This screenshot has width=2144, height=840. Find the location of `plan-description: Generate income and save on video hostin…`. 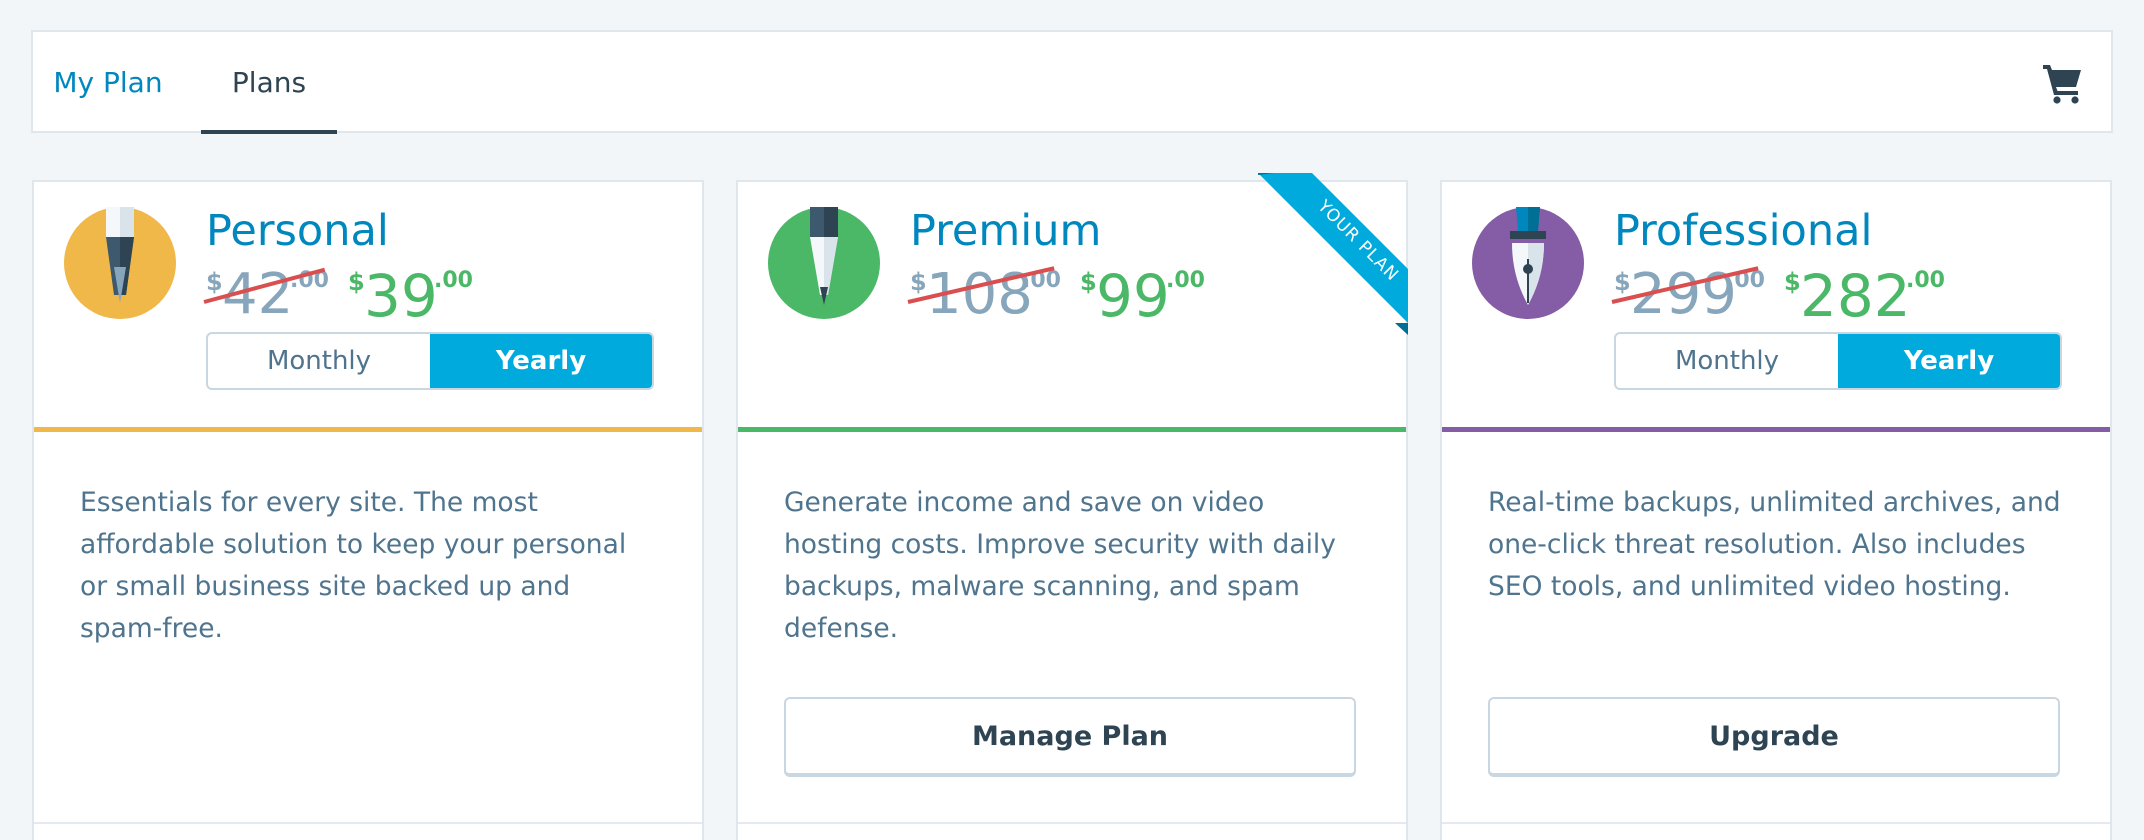

plan-description: Generate income and save on video hostin… is located at coordinates (1060, 565).